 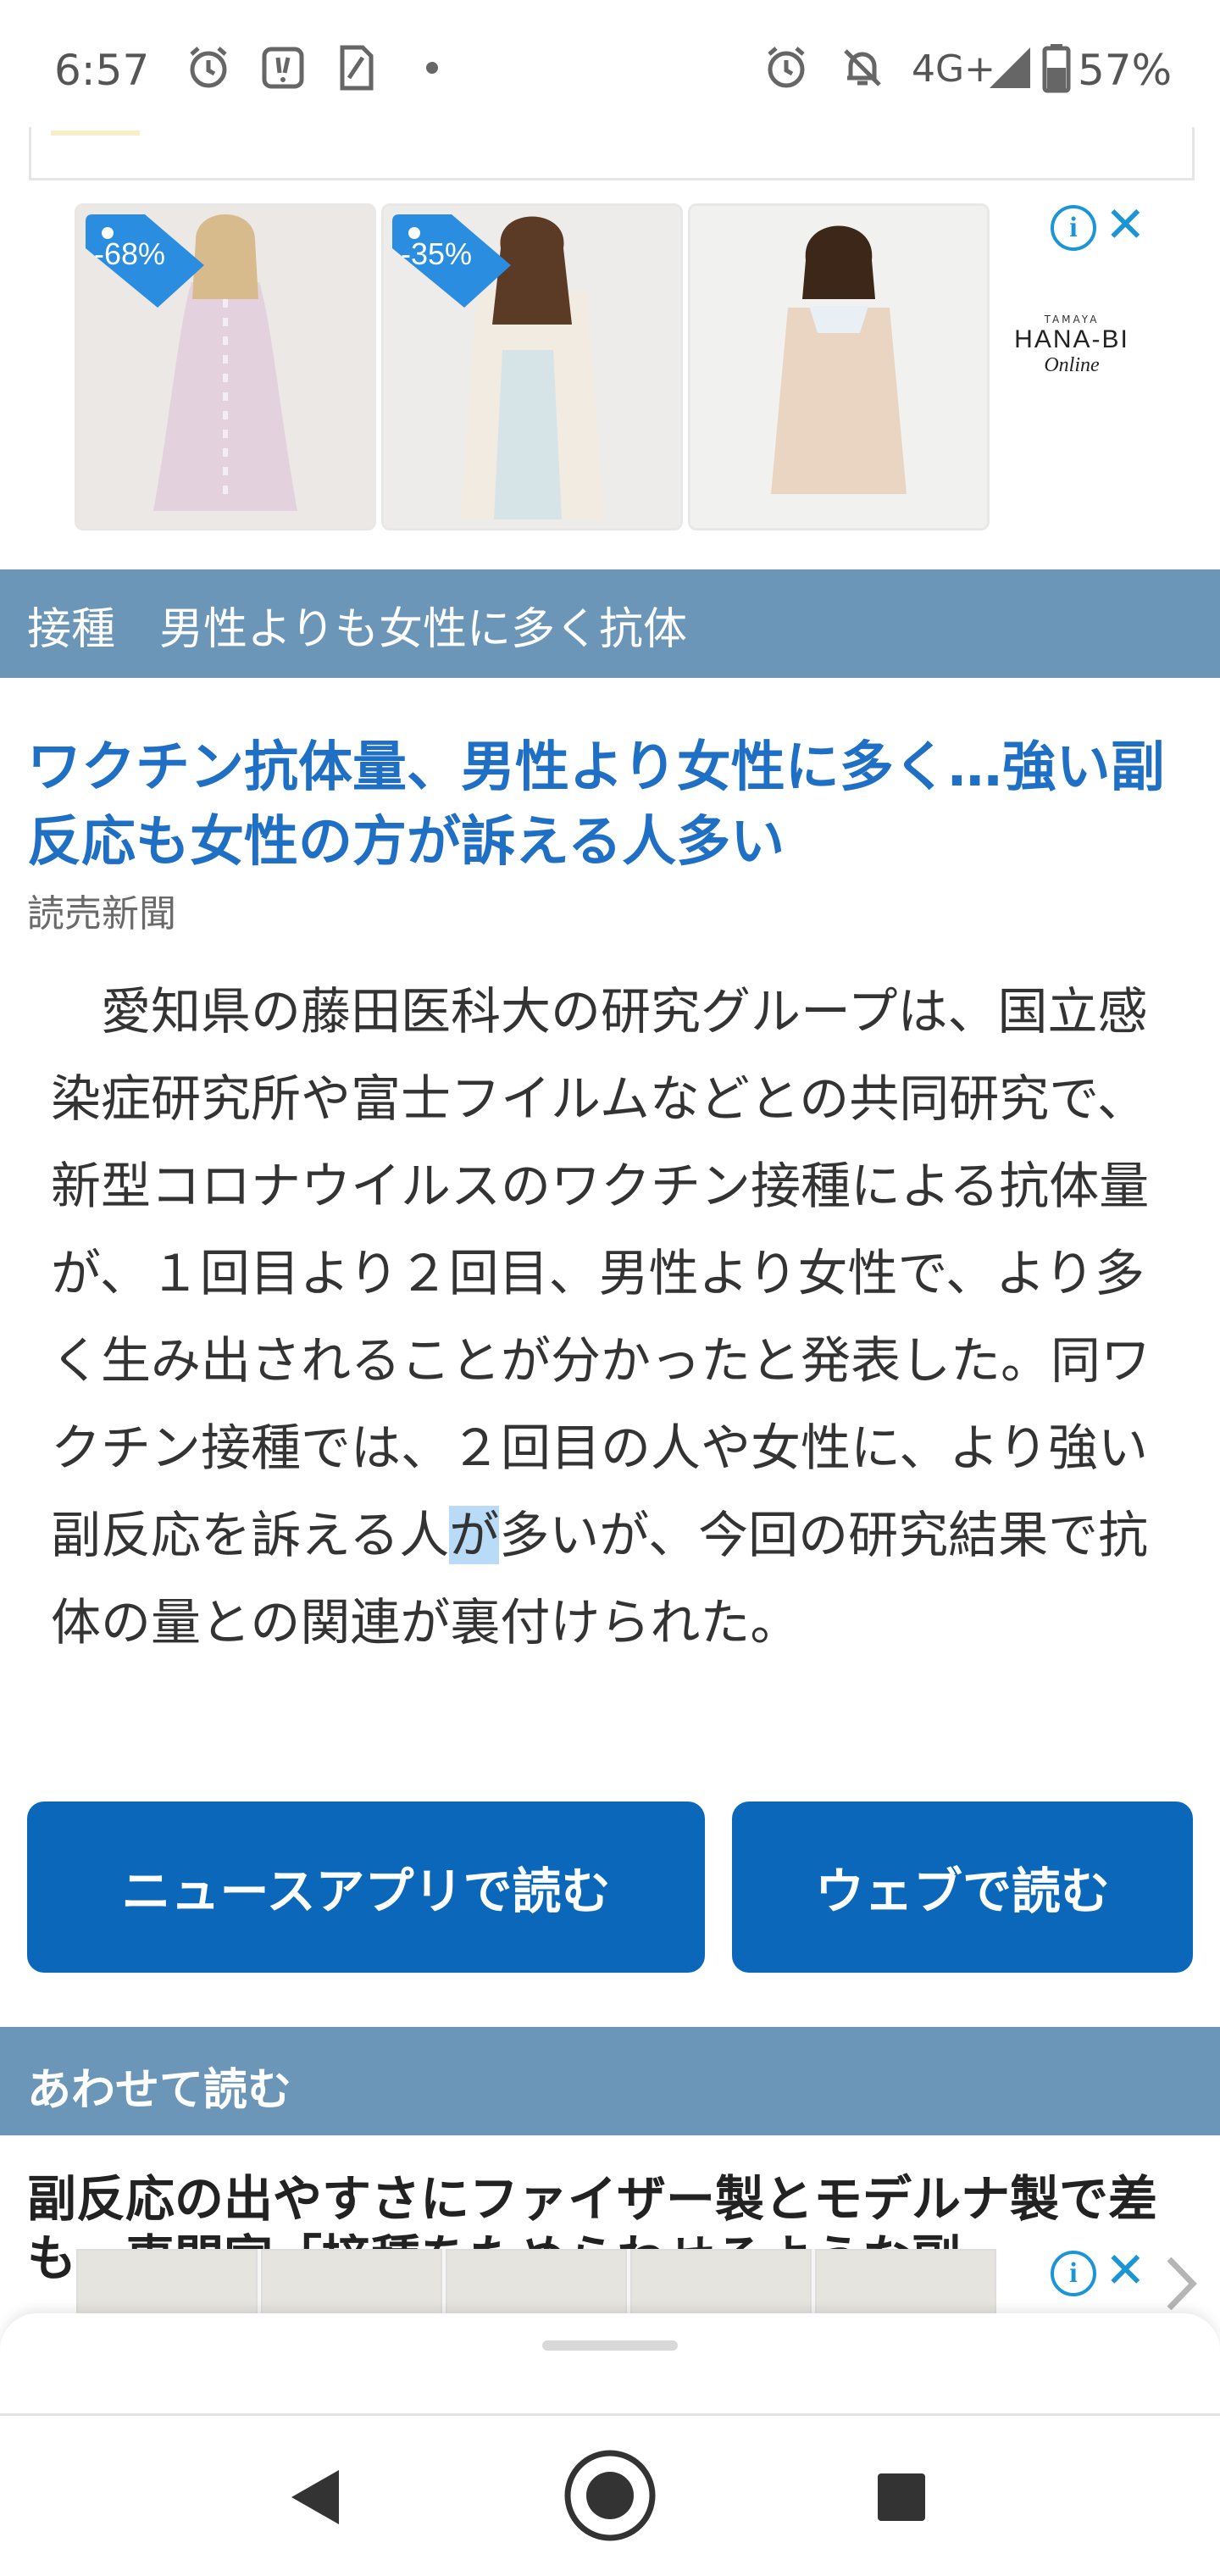 What do you see at coordinates (1072, 365) in the screenshot?
I see `brand-script-text: Online` at bounding box center [1072, 365].